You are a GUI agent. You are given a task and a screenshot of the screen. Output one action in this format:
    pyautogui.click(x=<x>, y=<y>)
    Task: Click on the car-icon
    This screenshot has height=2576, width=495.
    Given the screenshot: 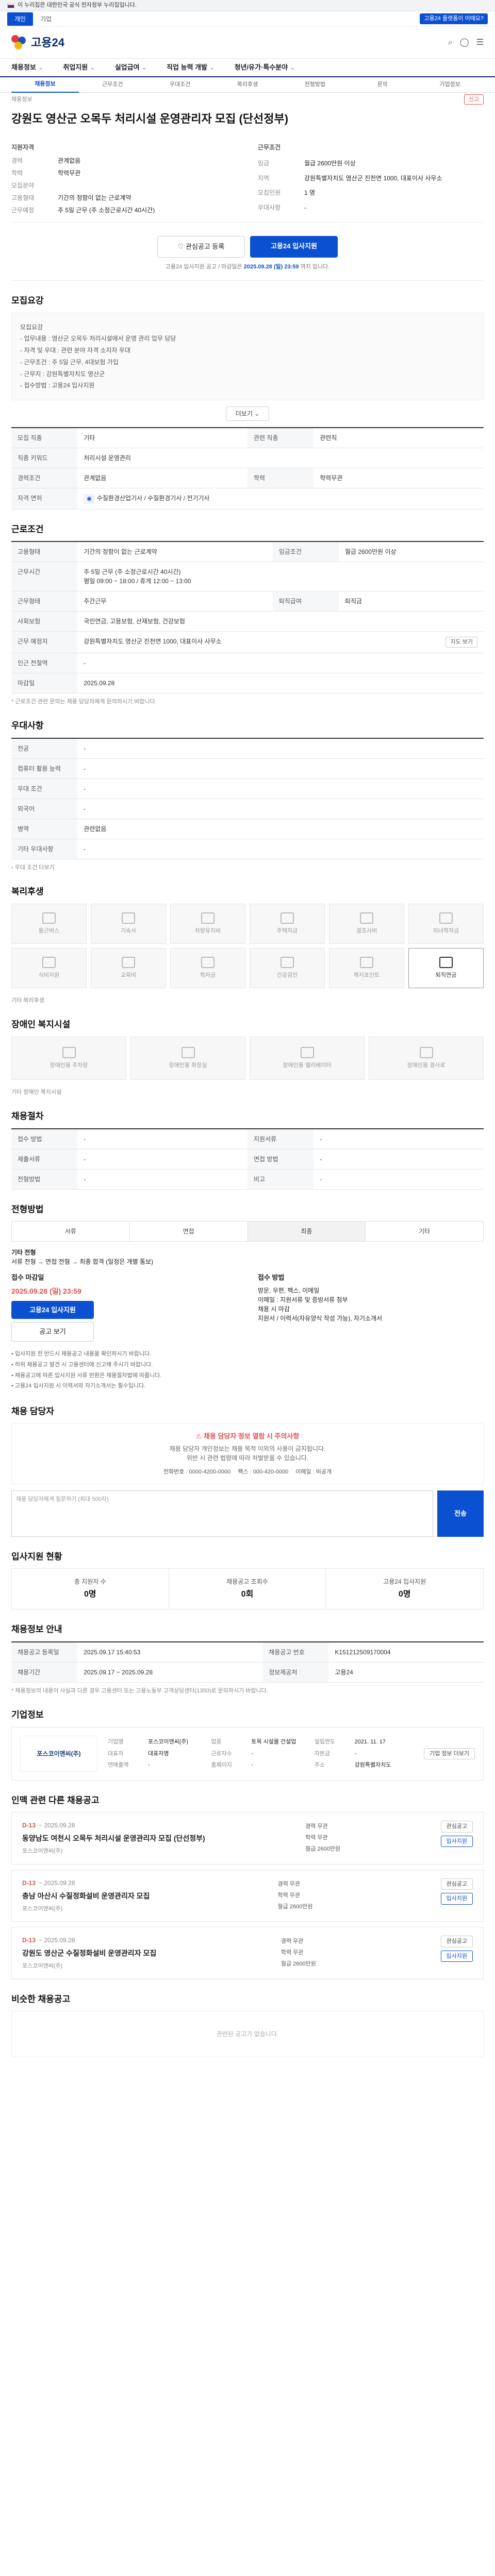 What is the action you would take?
    pyautogui.click(x=207, y=918)
    